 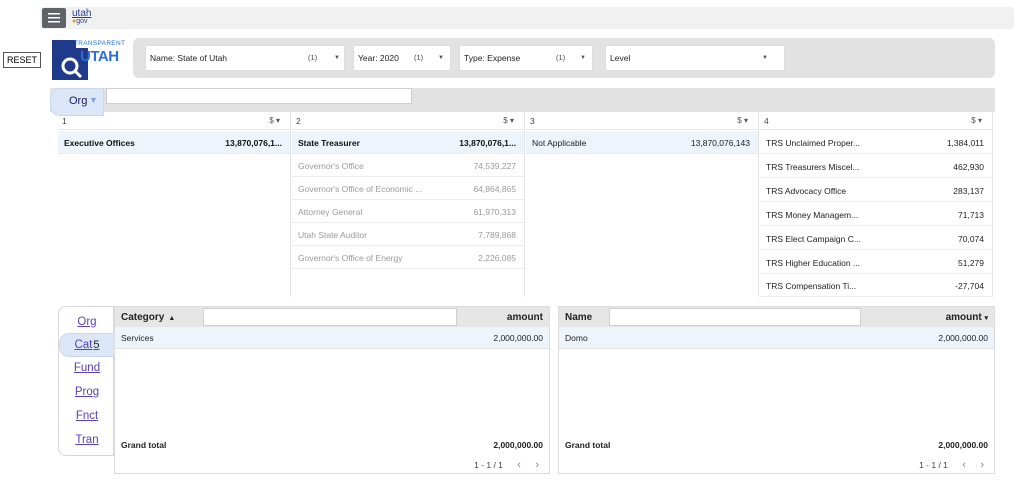 I want to click on category-sort-button: Category ▲, so click(x=148, y=317).